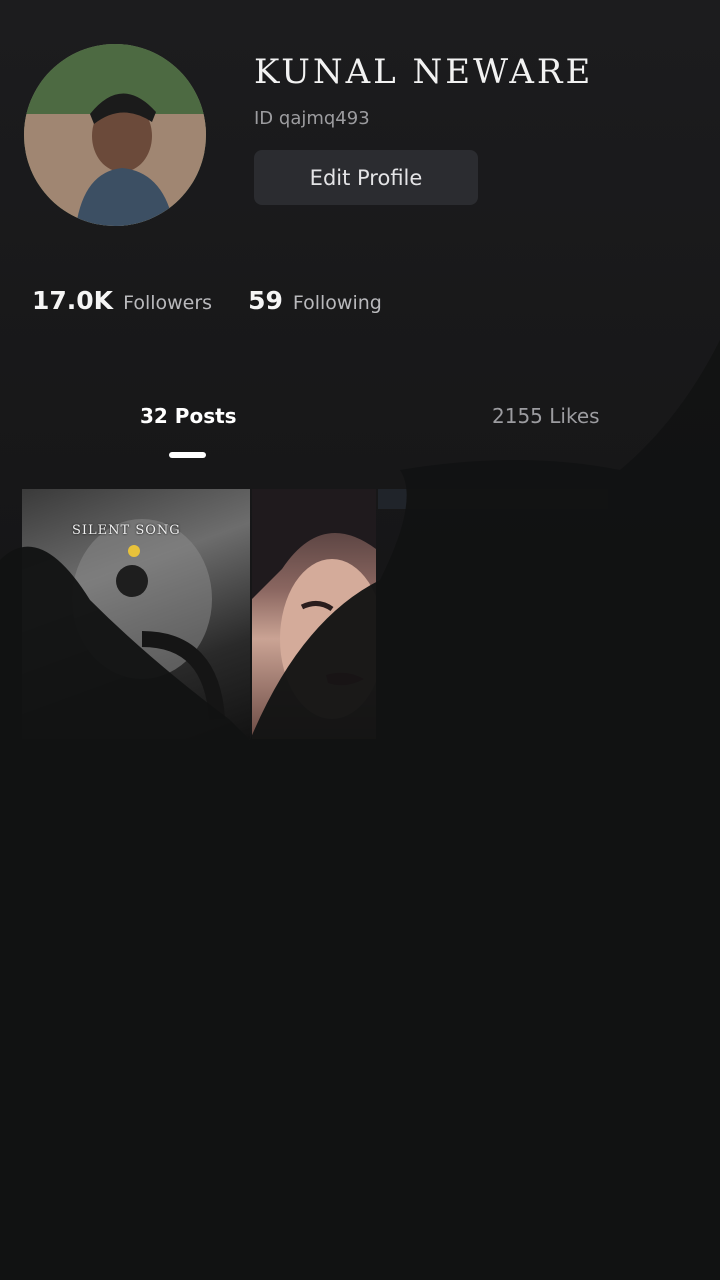 The image size is (720, 1280). I want to click on profile-tabs: 32 Posts 2155 Likes, so click(360, 434).